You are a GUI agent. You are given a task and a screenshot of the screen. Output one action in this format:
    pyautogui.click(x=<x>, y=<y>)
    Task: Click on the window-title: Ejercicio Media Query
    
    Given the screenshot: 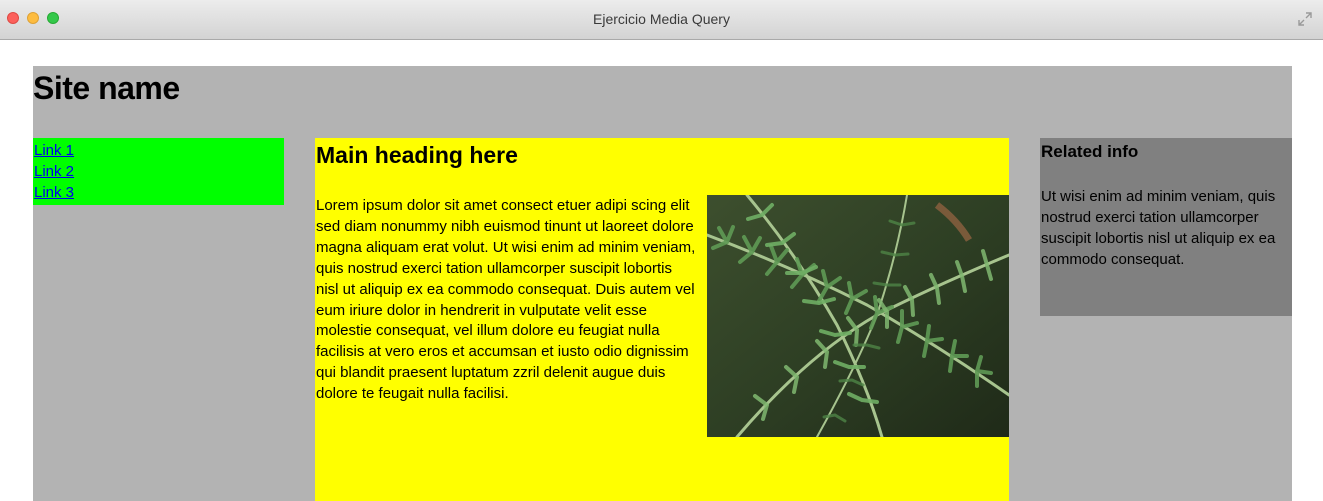 What is the action you would take?
    pyautogui.click(x=661, y=19)
    